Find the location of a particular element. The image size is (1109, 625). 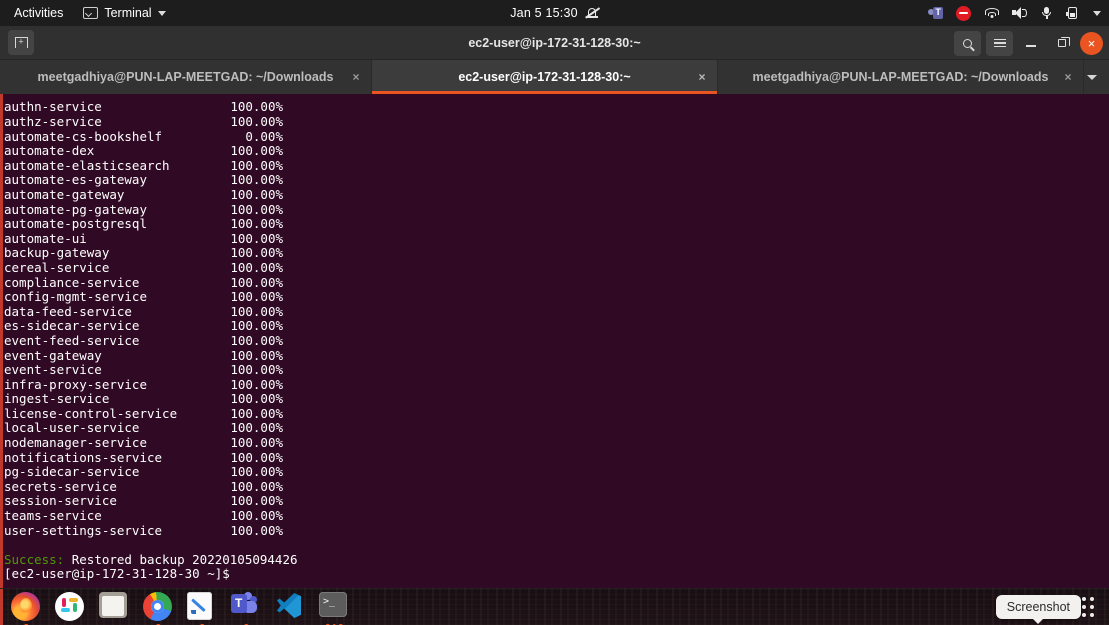

service-name: authz-service is located at coordinates (53, 121).